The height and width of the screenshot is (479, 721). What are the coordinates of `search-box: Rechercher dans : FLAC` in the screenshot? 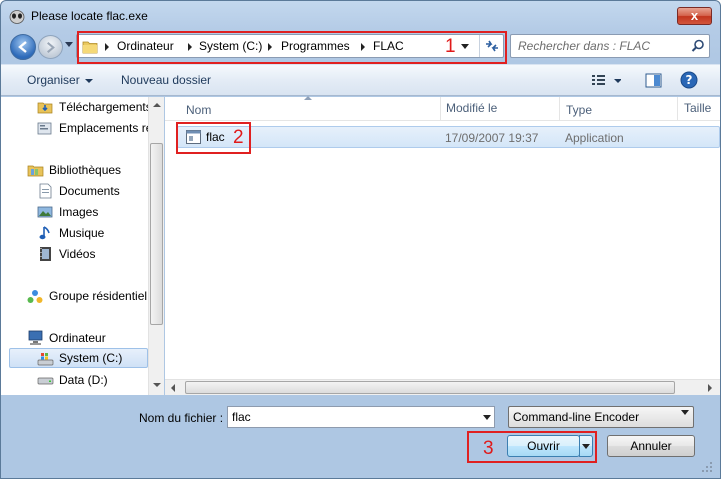 It's located at (610, 46).